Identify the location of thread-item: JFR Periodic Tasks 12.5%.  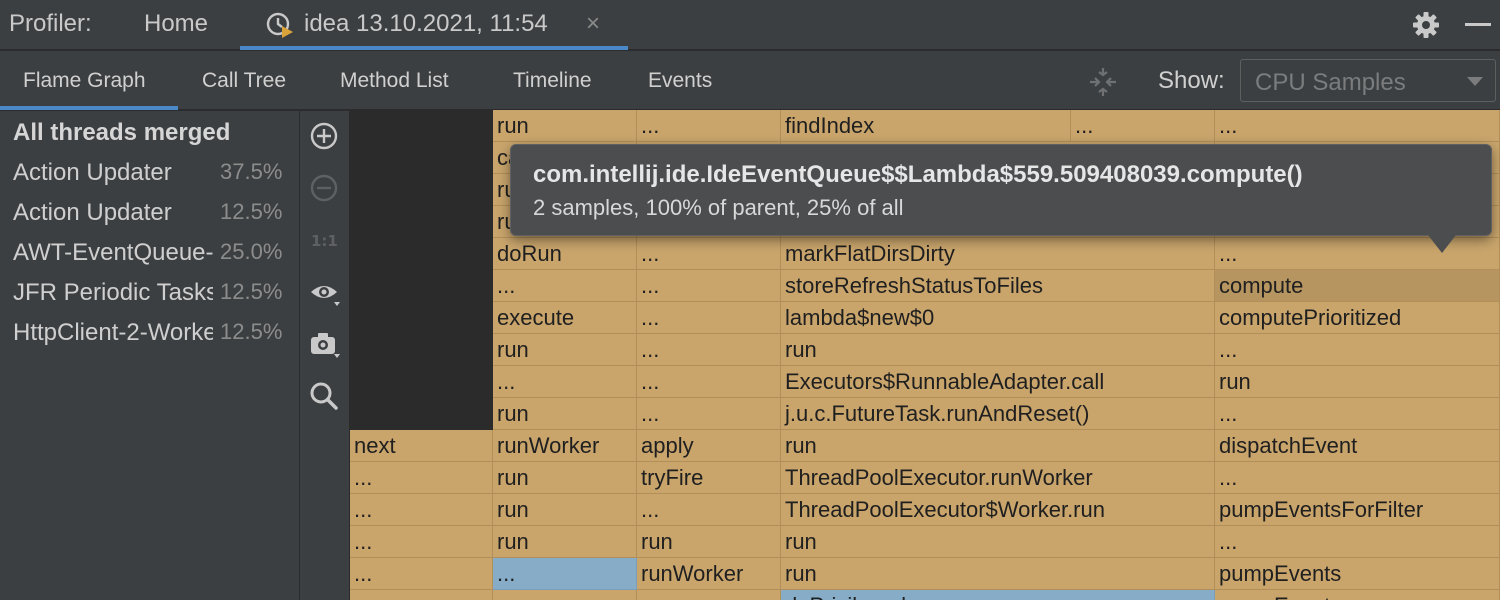
(149, 293).